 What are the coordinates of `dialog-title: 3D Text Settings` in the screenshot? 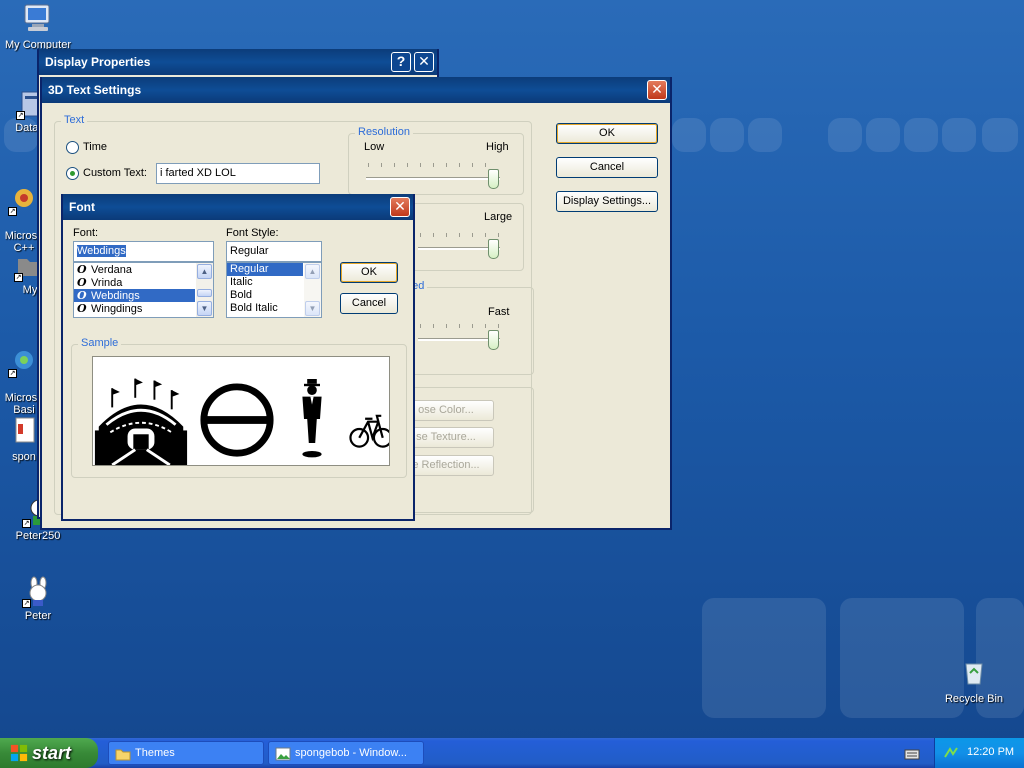 It's located at (95, 90).